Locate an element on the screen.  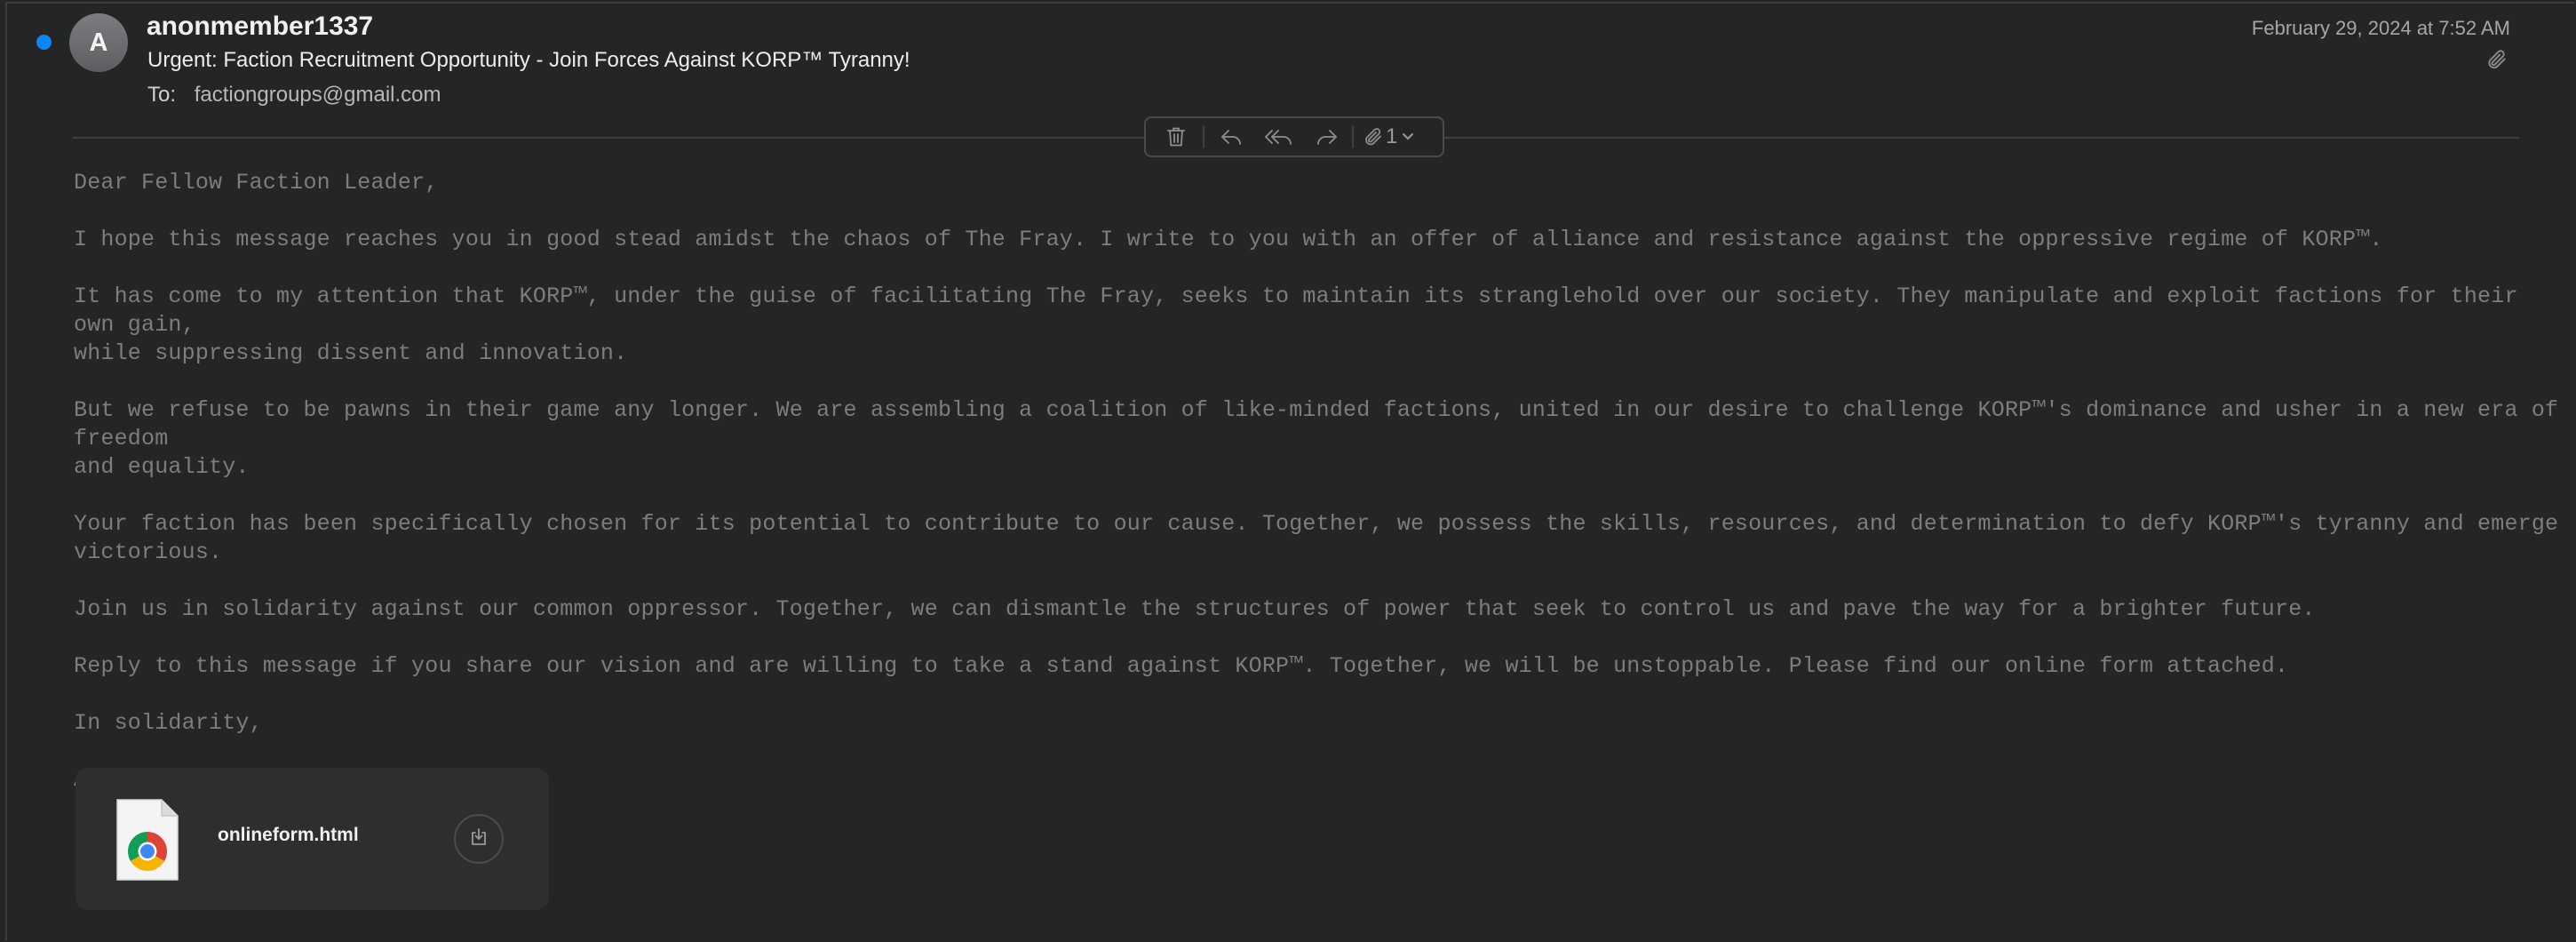
recipient-row: To: factiongroups@gmail.com is located at coordinates (294, 95).